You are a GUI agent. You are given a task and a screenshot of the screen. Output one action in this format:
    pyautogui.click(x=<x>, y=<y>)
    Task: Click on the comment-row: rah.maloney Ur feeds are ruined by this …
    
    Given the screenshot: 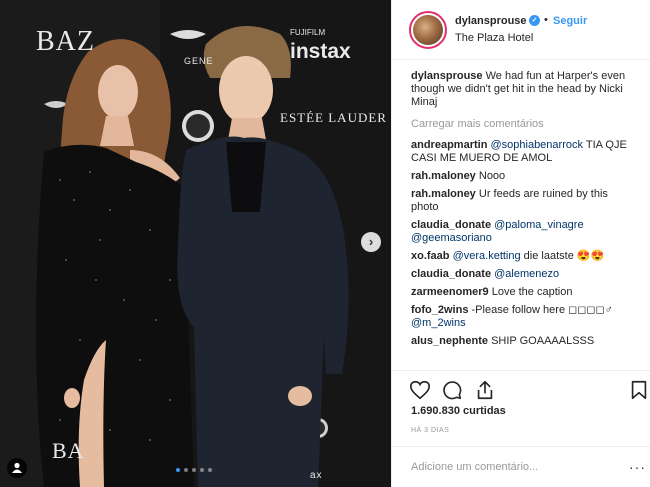 What is the action you would take?
    pyautogui.click(x=523, y=201)
    